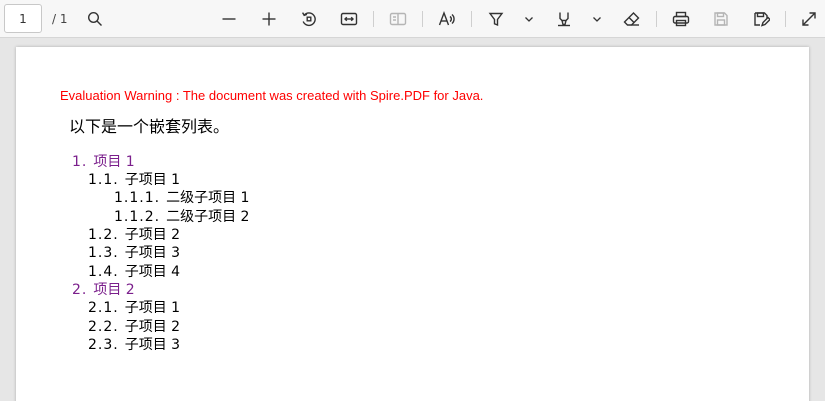 Image resolution: width=825 pixels, height=401 pixels. Describe the element at coordinates (182, 217) in the screenshot. I see `list-item: 1.1.2. 二级子项目 2` at that location.